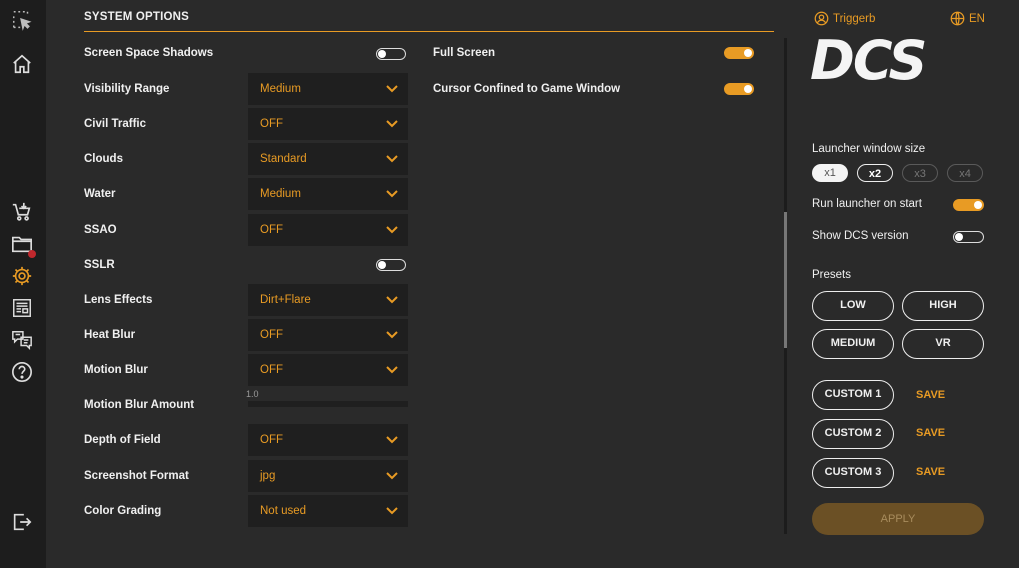 The image size is (1019, 568). I want to click on logout-icon, so click(22, 522).